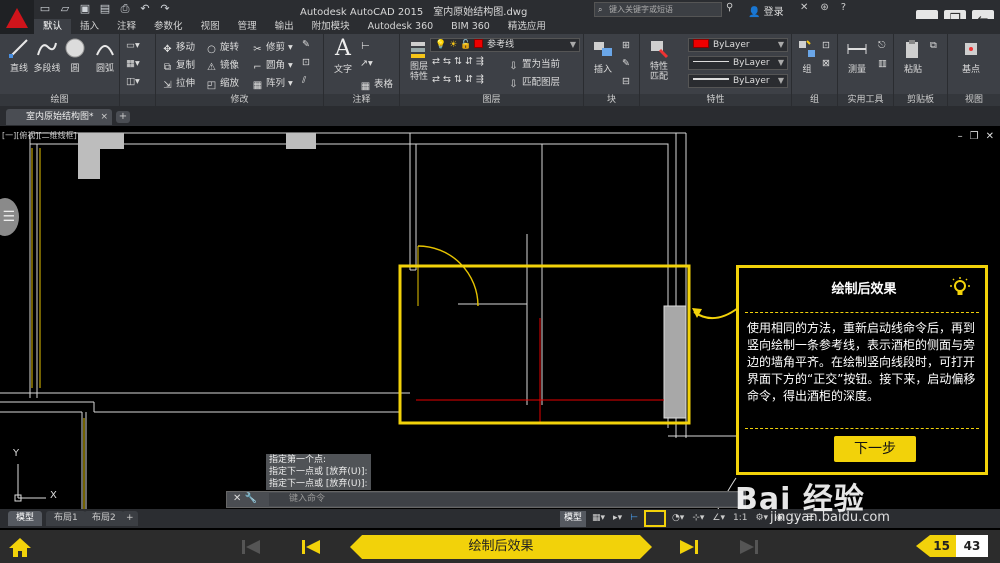  I want to click on lineweight-dropdown: ByLayer ▼, so click(738, 81).